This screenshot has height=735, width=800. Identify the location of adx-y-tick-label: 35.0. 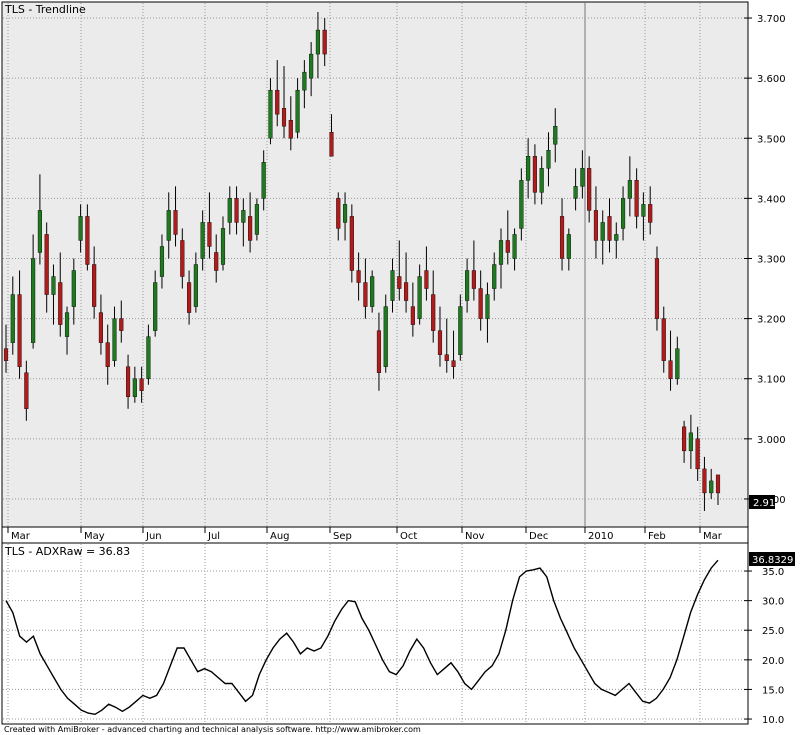
(773, 572).